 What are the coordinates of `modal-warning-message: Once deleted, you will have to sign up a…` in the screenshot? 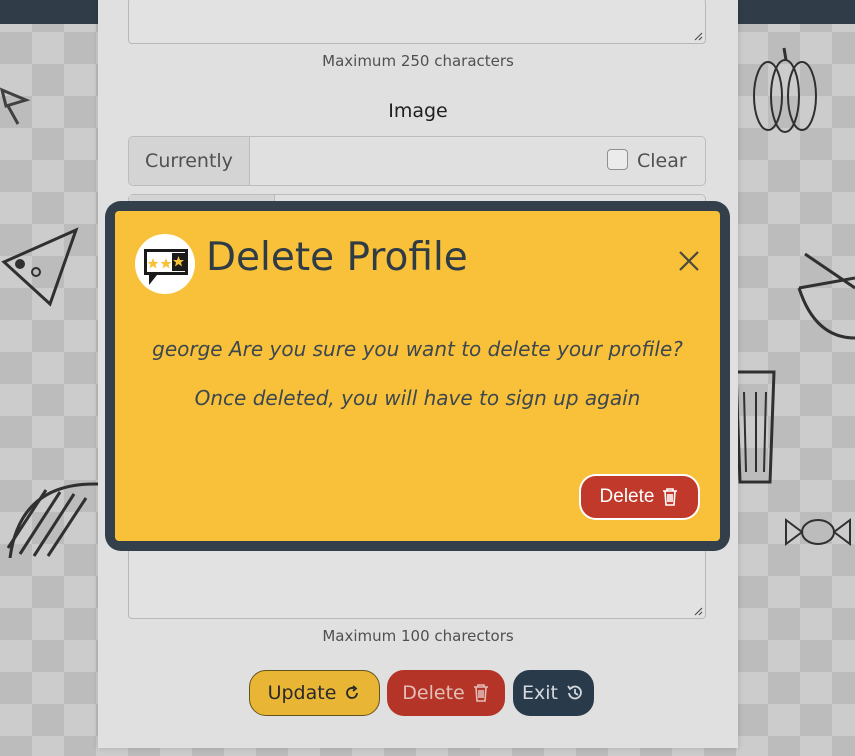 It's located at (417, 398).